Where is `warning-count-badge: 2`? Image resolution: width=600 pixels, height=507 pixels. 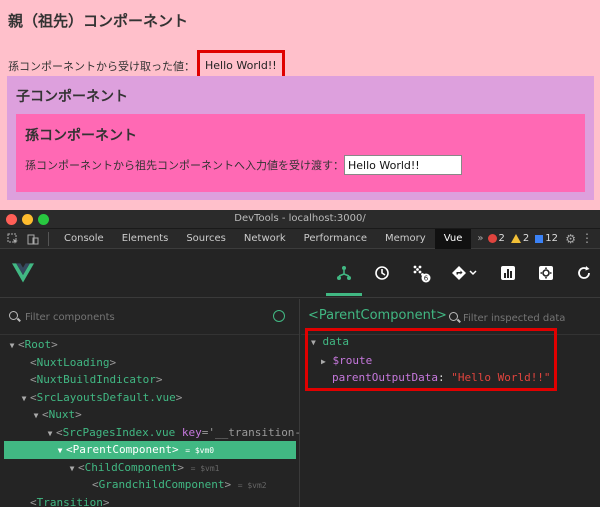 warning-count-badge: 2 is located at coordinates (520, 238).